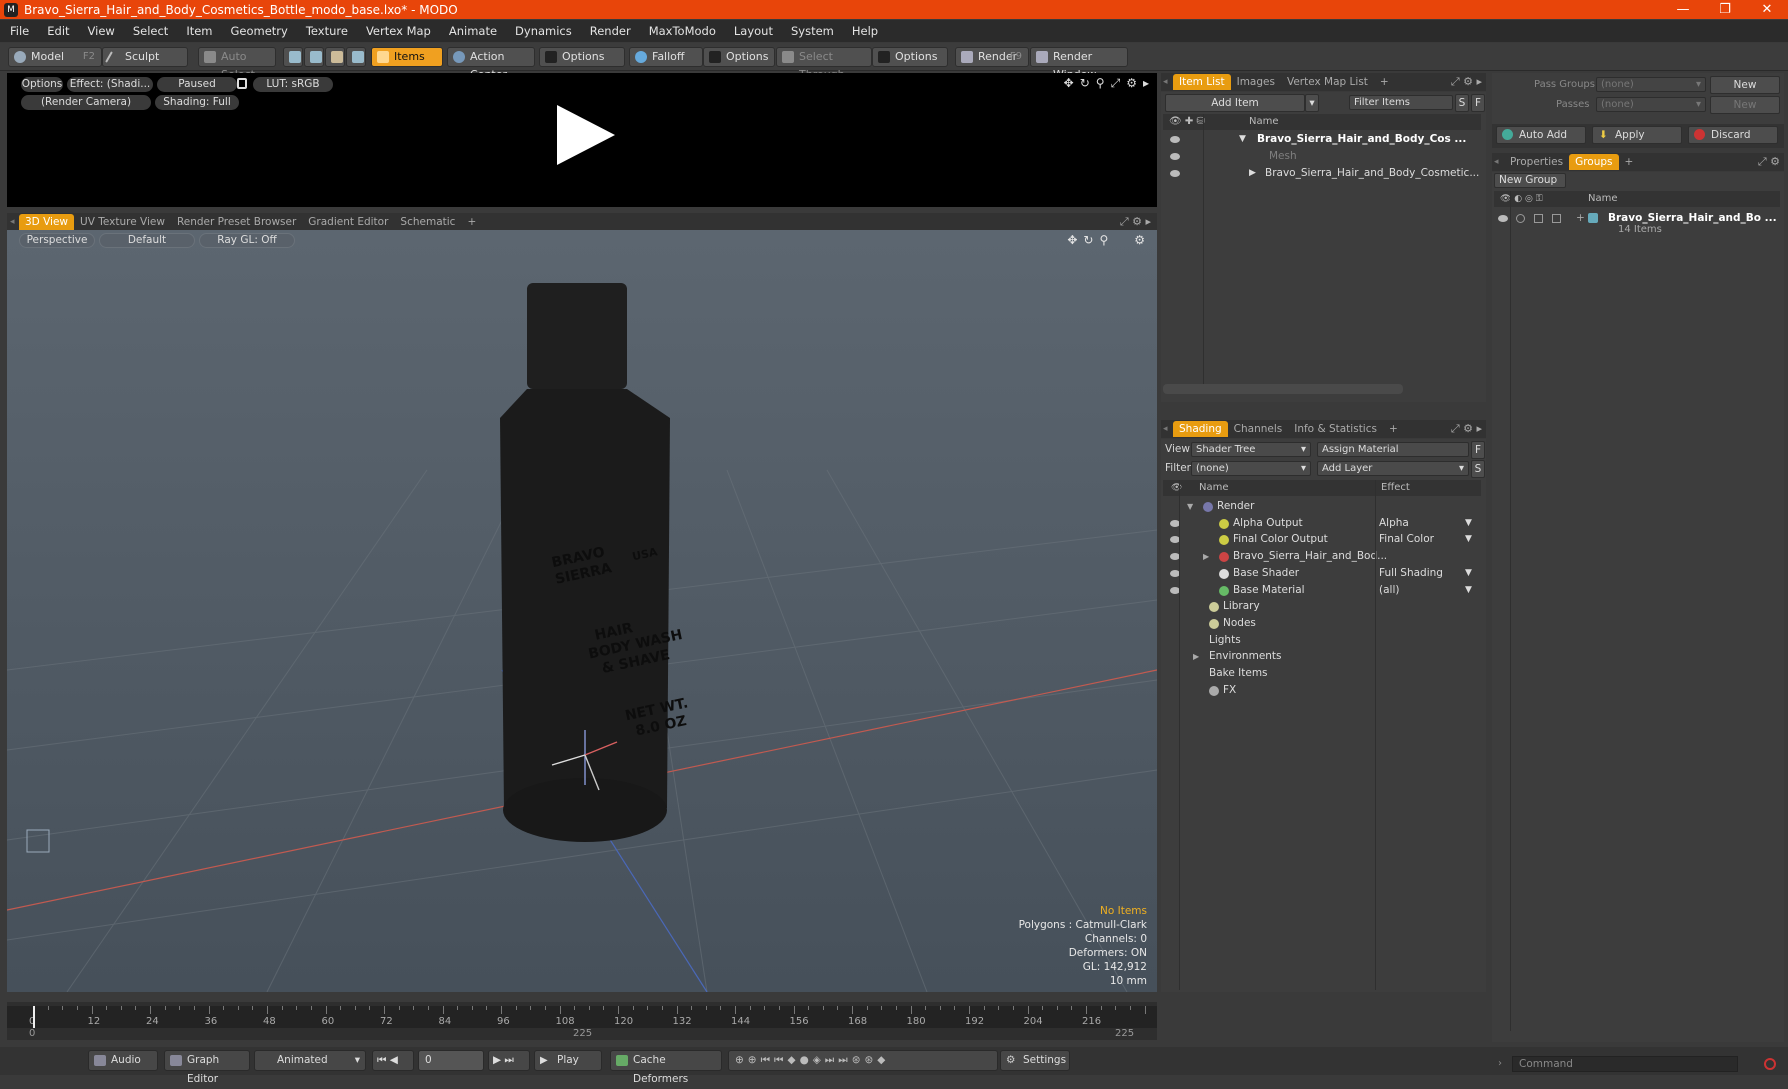  Describe the element at coordinates (811, 31) in the screenshot. I see `menu-system: System` at that location.